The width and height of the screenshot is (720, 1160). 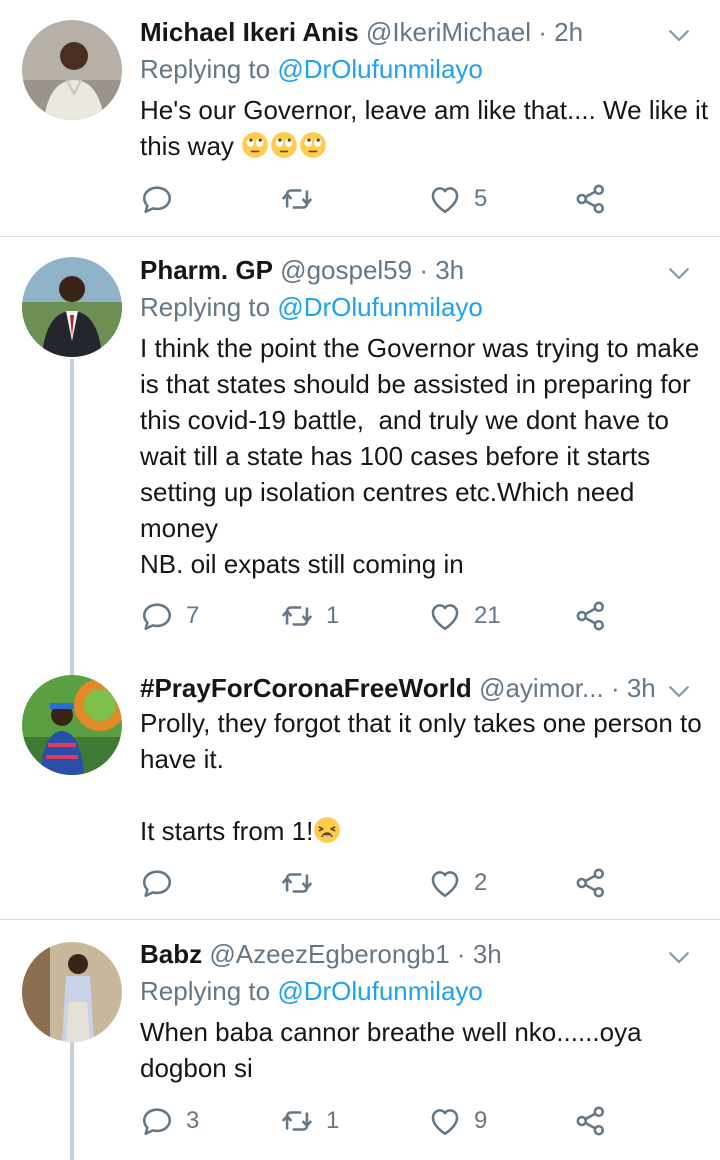 What do you see at coordinates (361, 32) in the screenshot?
I see `tweet-header: Michael Ikeri Anis @IkeriMichael · 2h` at bounding box center [361, 32].